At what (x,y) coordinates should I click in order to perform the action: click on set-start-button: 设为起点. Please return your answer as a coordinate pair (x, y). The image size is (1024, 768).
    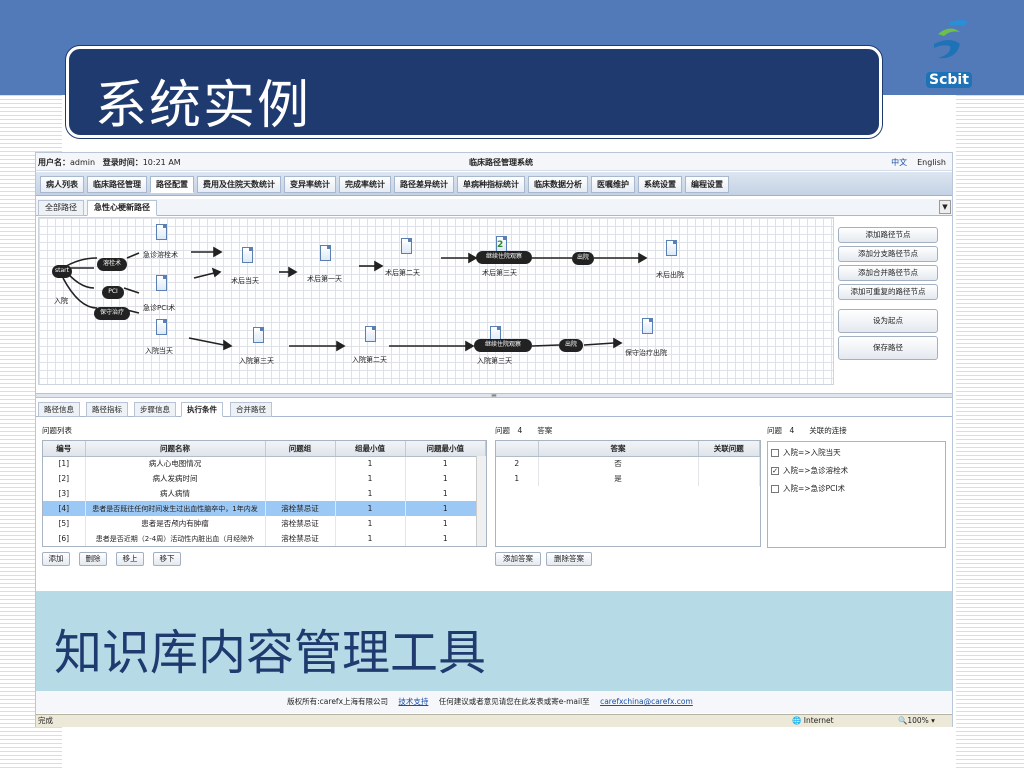
    Looking at the image, I should click on (888, 321).